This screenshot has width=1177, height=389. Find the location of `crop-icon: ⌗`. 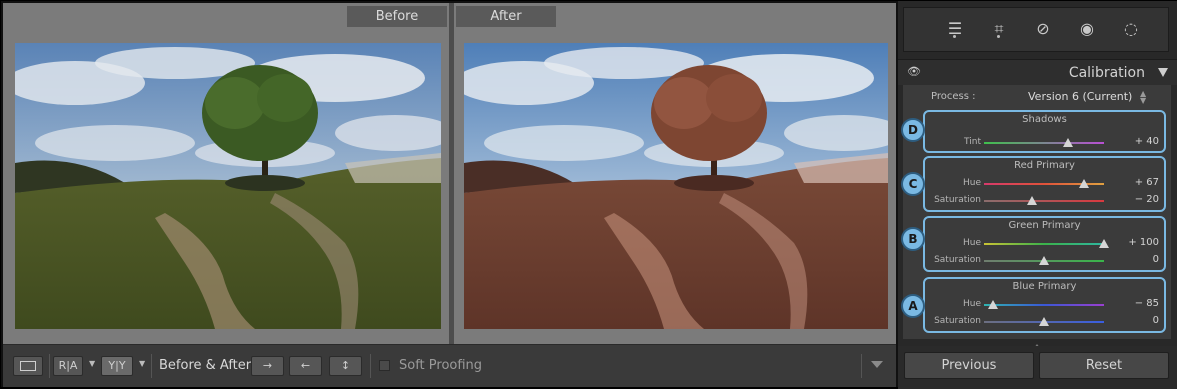

crop-icon: ⌗ is located at coordinates (999, 29).